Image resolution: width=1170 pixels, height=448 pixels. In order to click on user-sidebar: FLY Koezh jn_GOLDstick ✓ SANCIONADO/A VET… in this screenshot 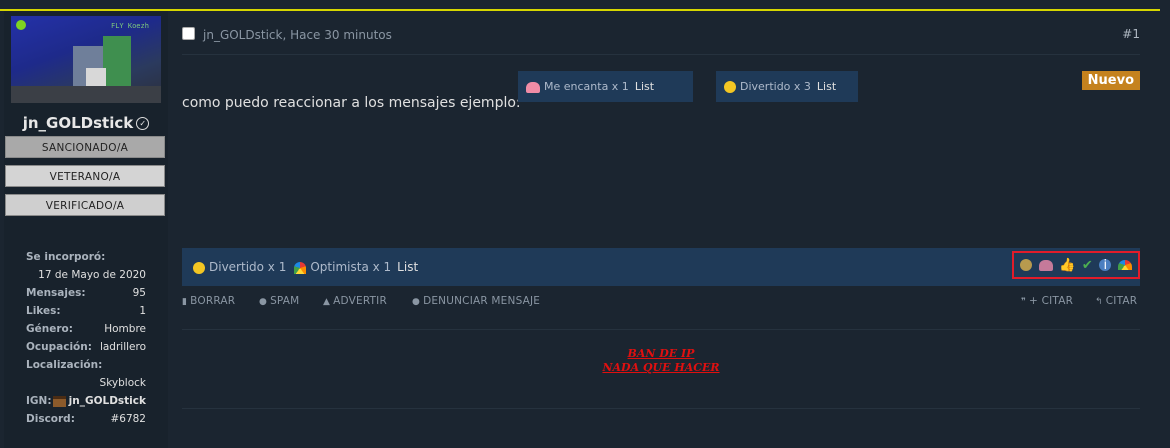, I will do `click(86, 229)`.